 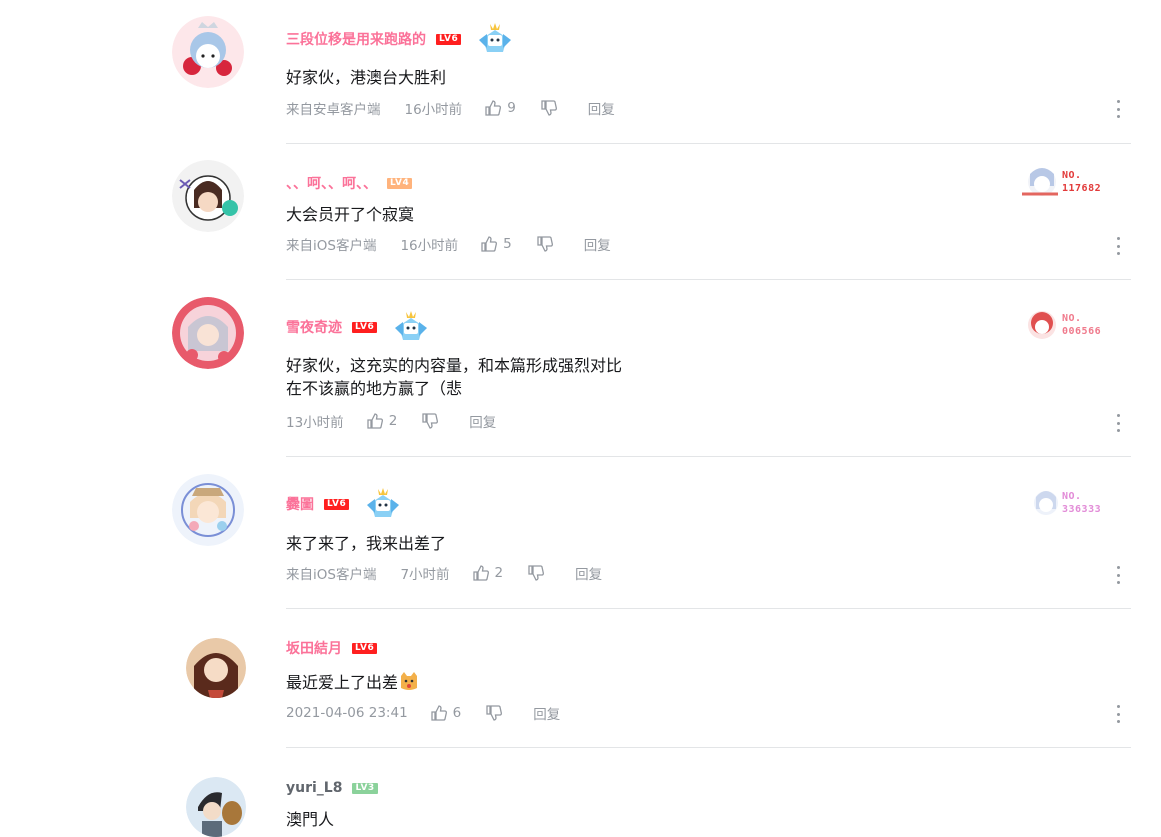 I want to click on like-button: 9, so click(x=500, y=108).